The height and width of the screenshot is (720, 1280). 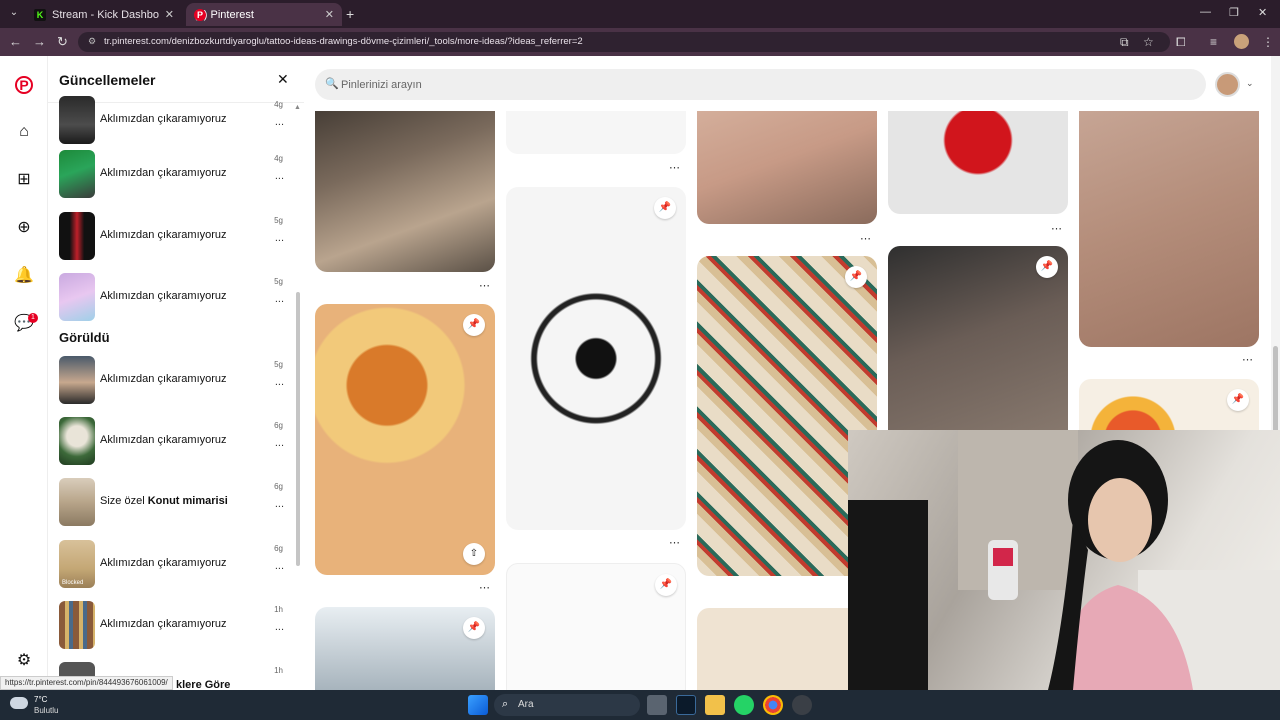 I want to click on section-title-seen: Görüldü, so click(x=84, y=337).